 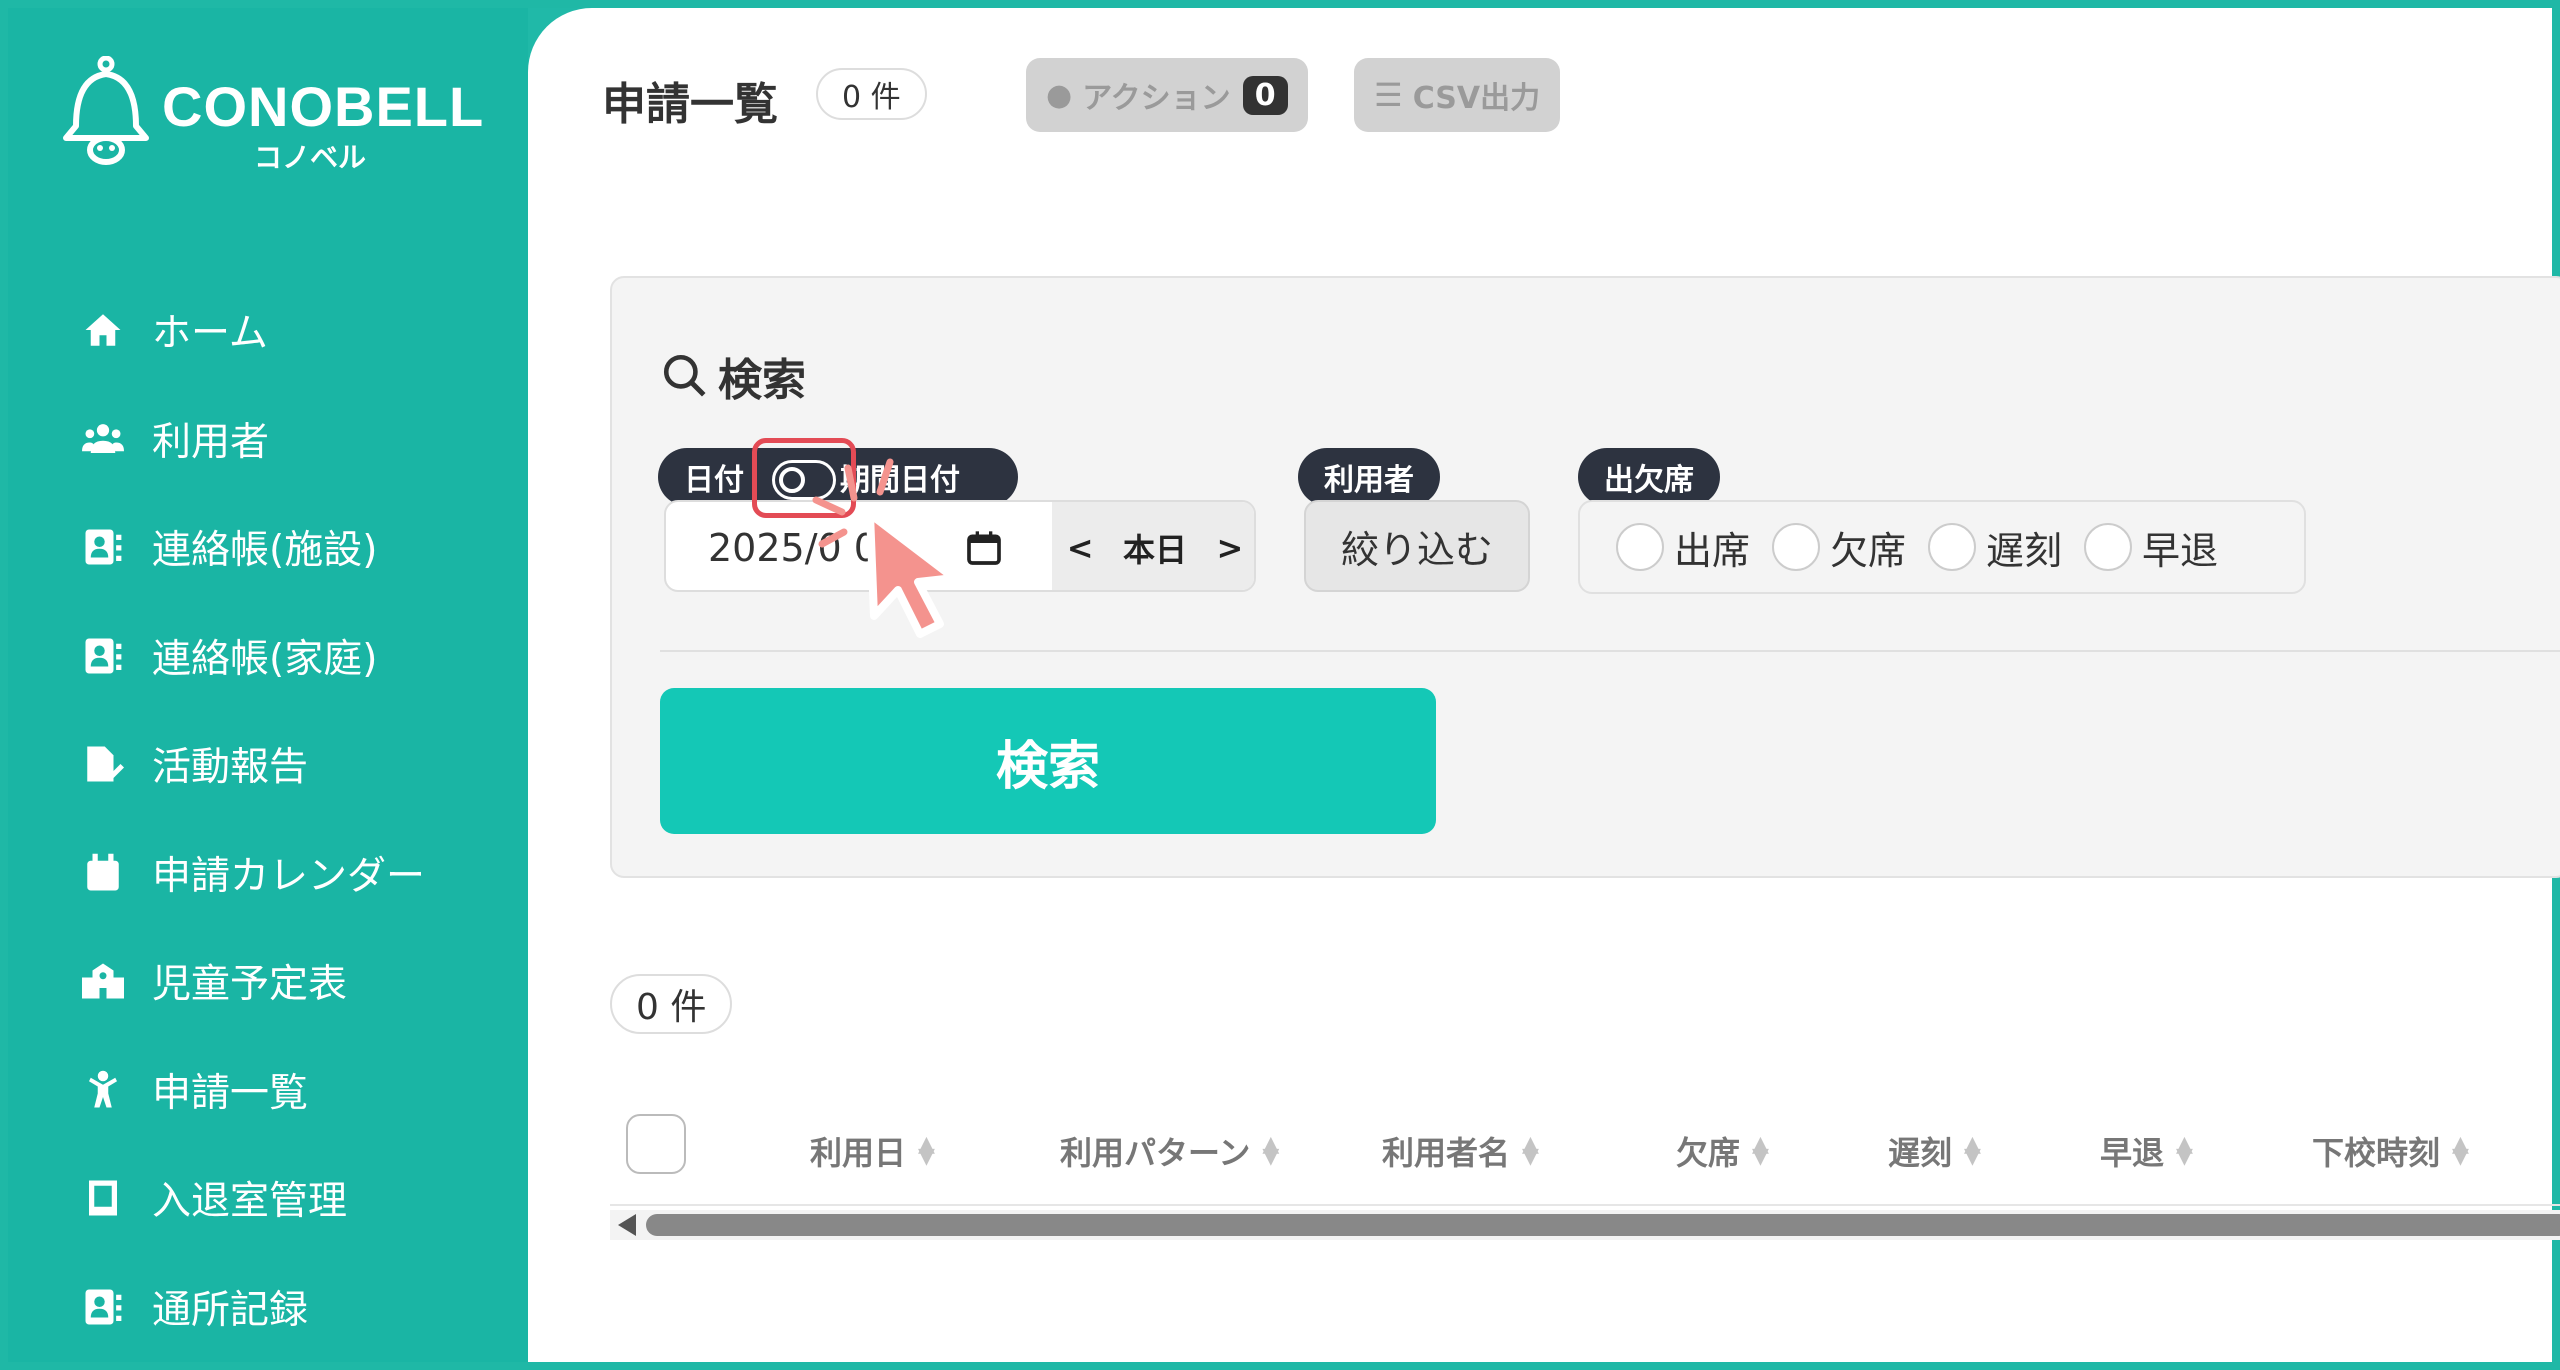 I want to click on sidebar-item-label: 申請カレンダー, so click(x=289, y=876).